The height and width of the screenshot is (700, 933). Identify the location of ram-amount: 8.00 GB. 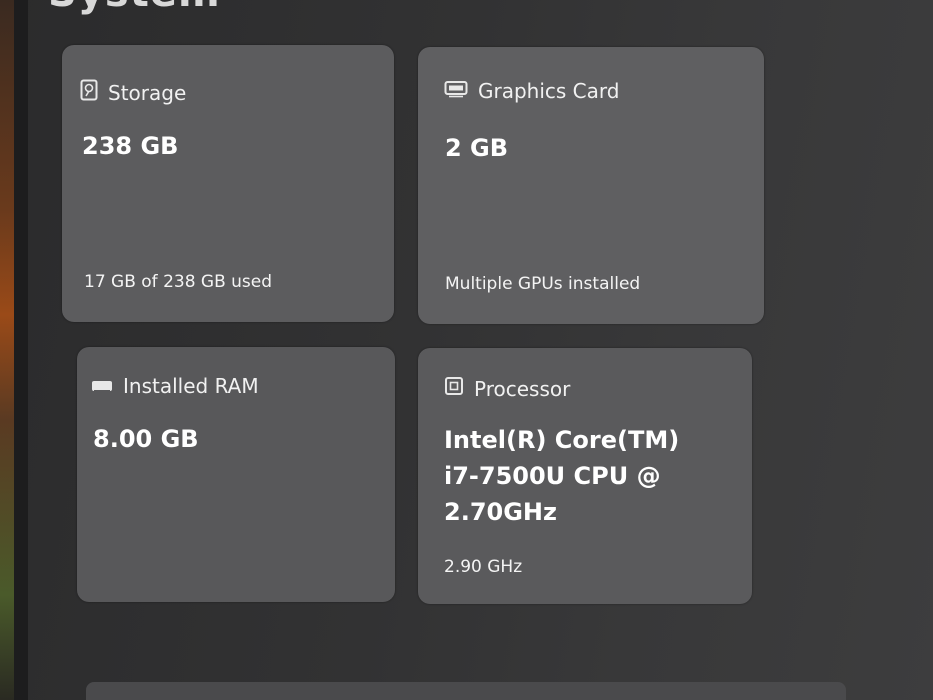
(146, 439).